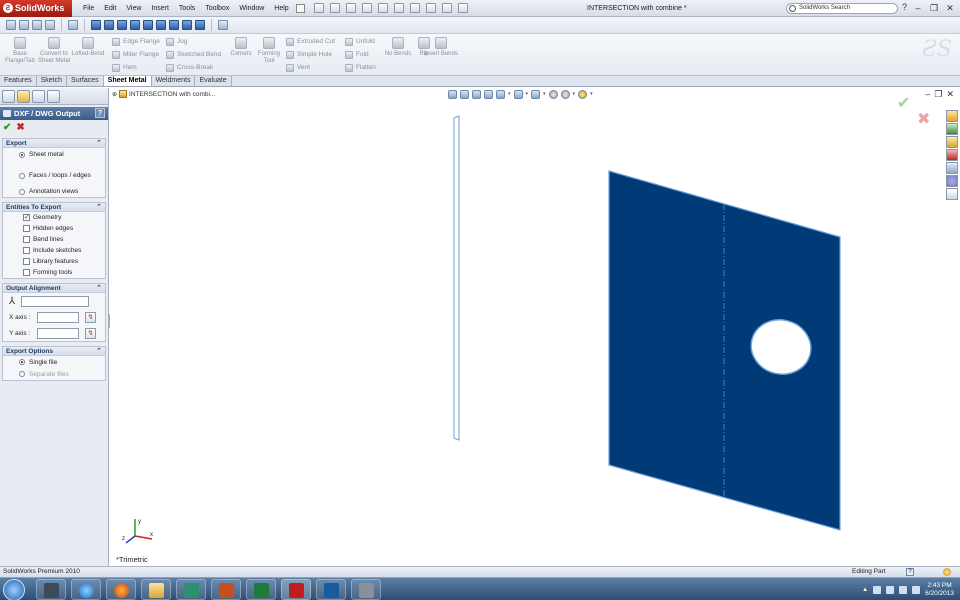  What do you see at coordinates (518, 94) in the screenshot?
I see `display-style-icon` at bounding box center [518, 94].